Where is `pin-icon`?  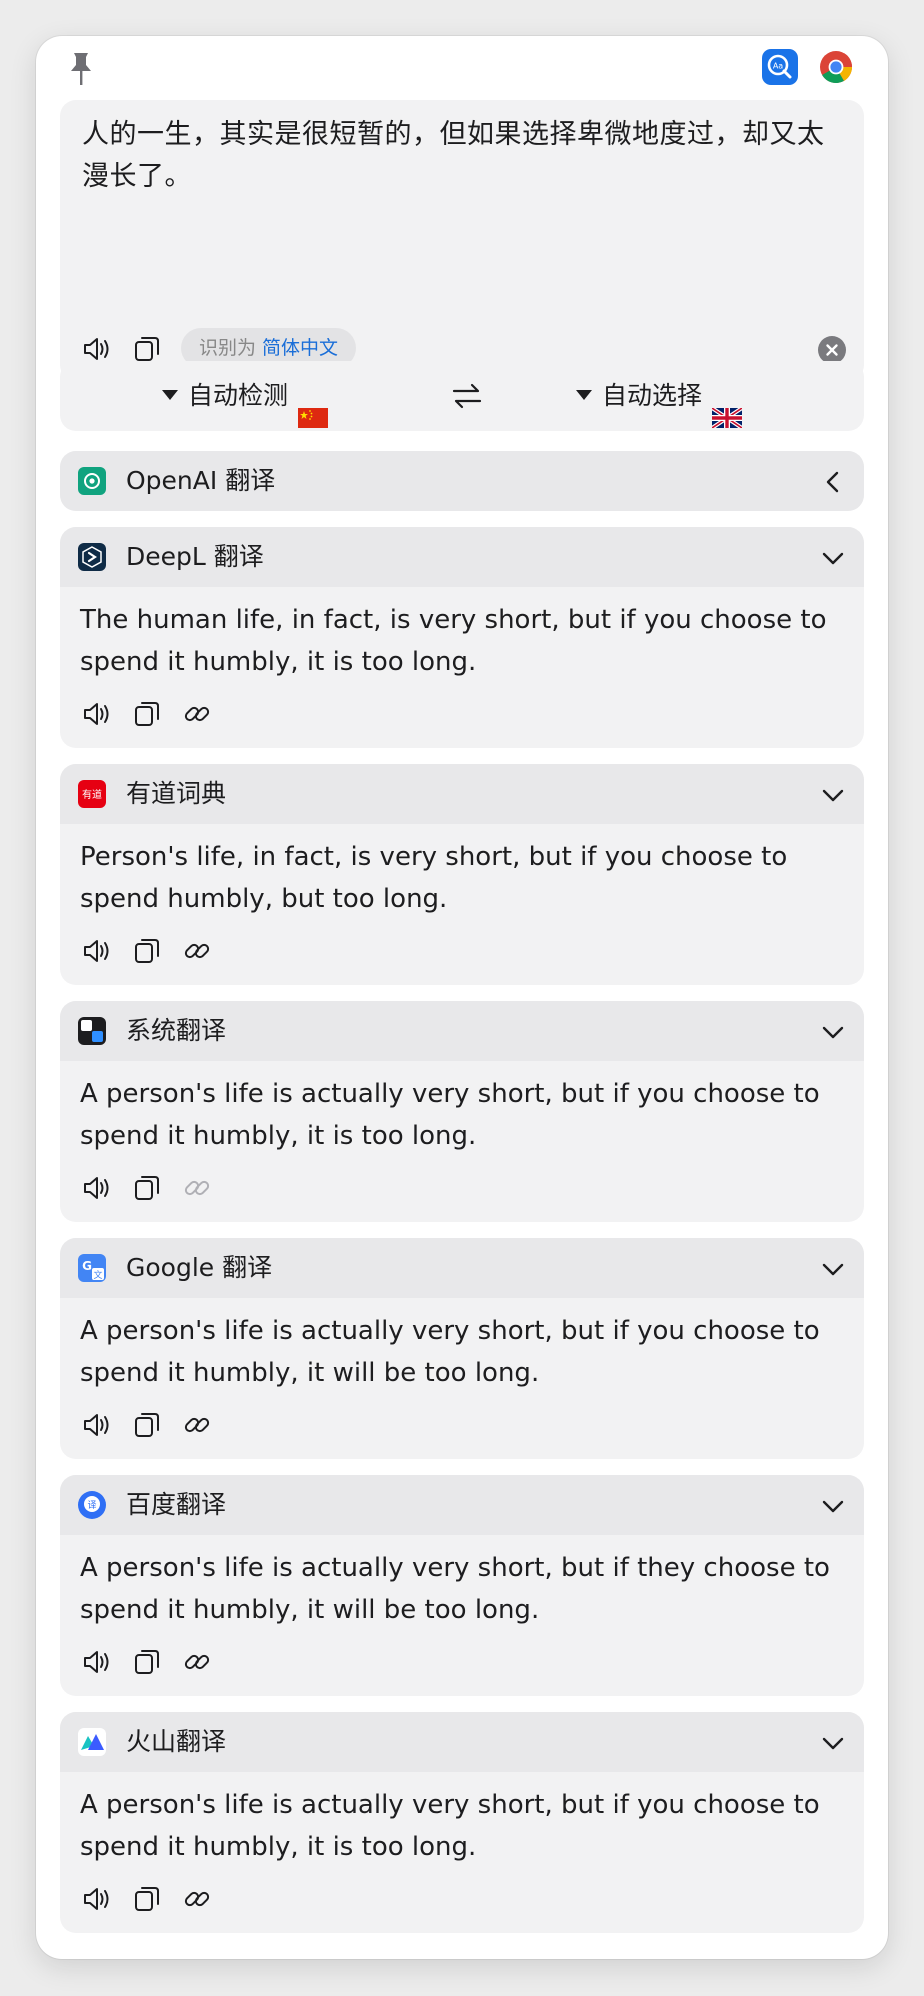
pin-icon is located at coordinates (81, 69).